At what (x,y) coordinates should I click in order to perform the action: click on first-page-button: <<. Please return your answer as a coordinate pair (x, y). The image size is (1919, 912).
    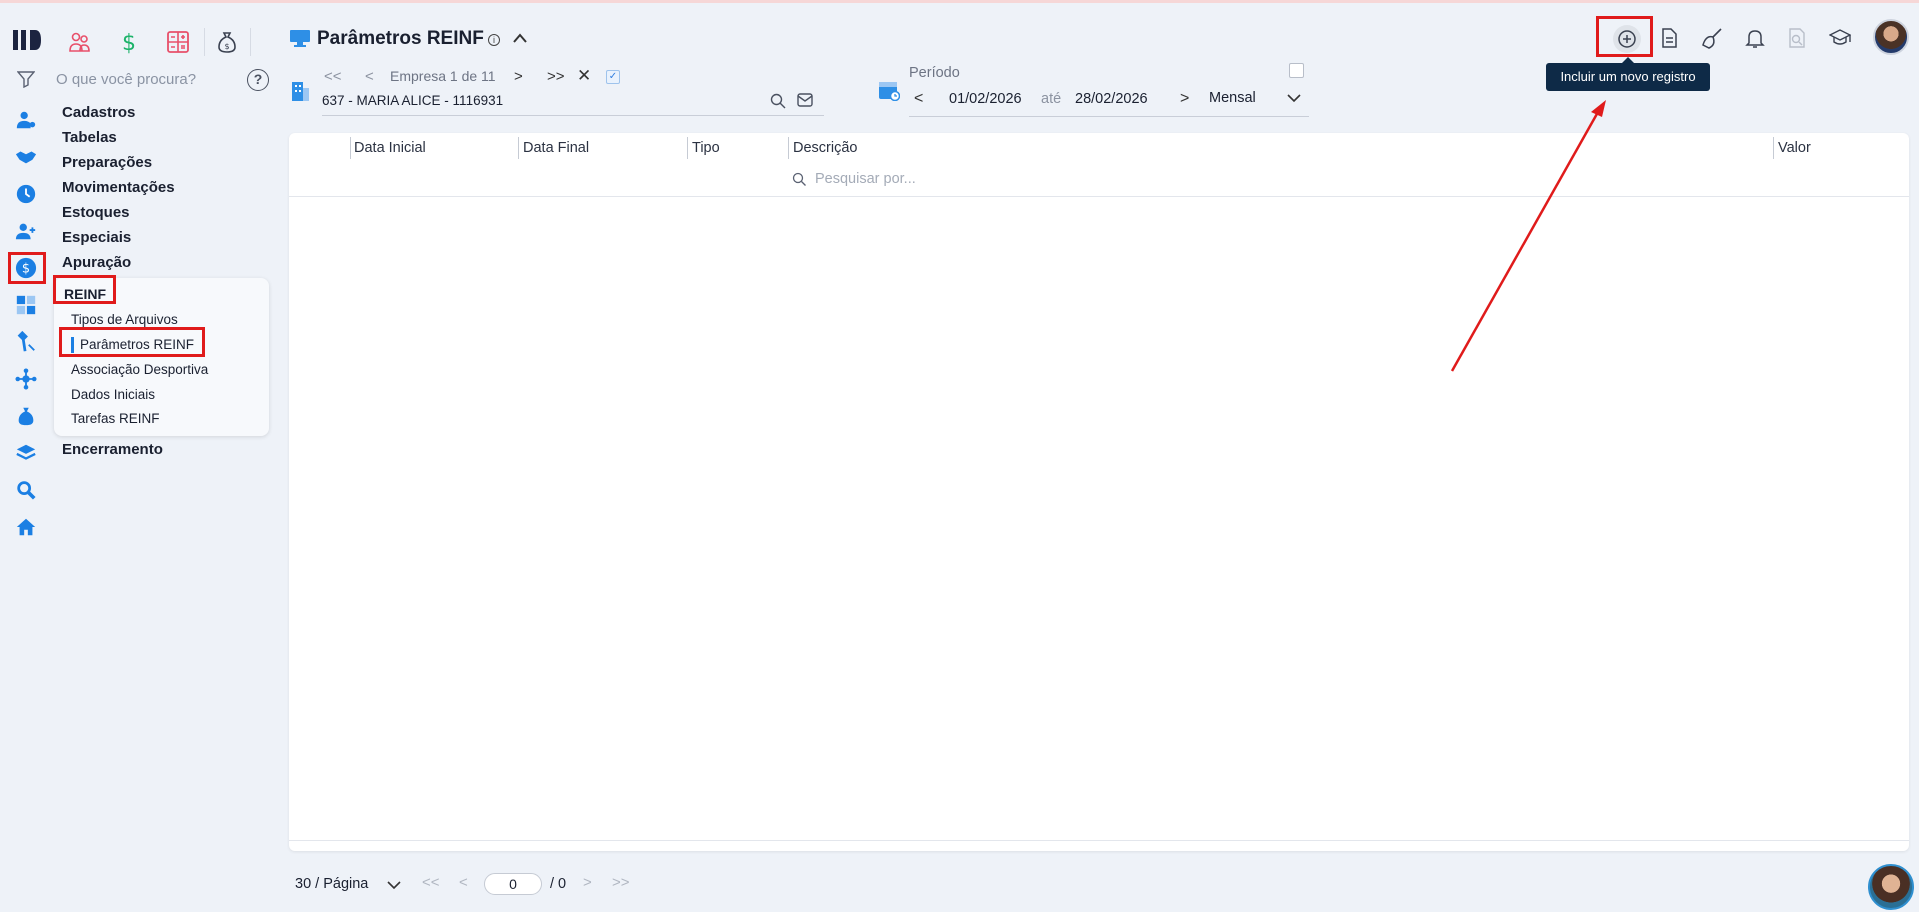
    Looking at the image, I should click on (431, 882).